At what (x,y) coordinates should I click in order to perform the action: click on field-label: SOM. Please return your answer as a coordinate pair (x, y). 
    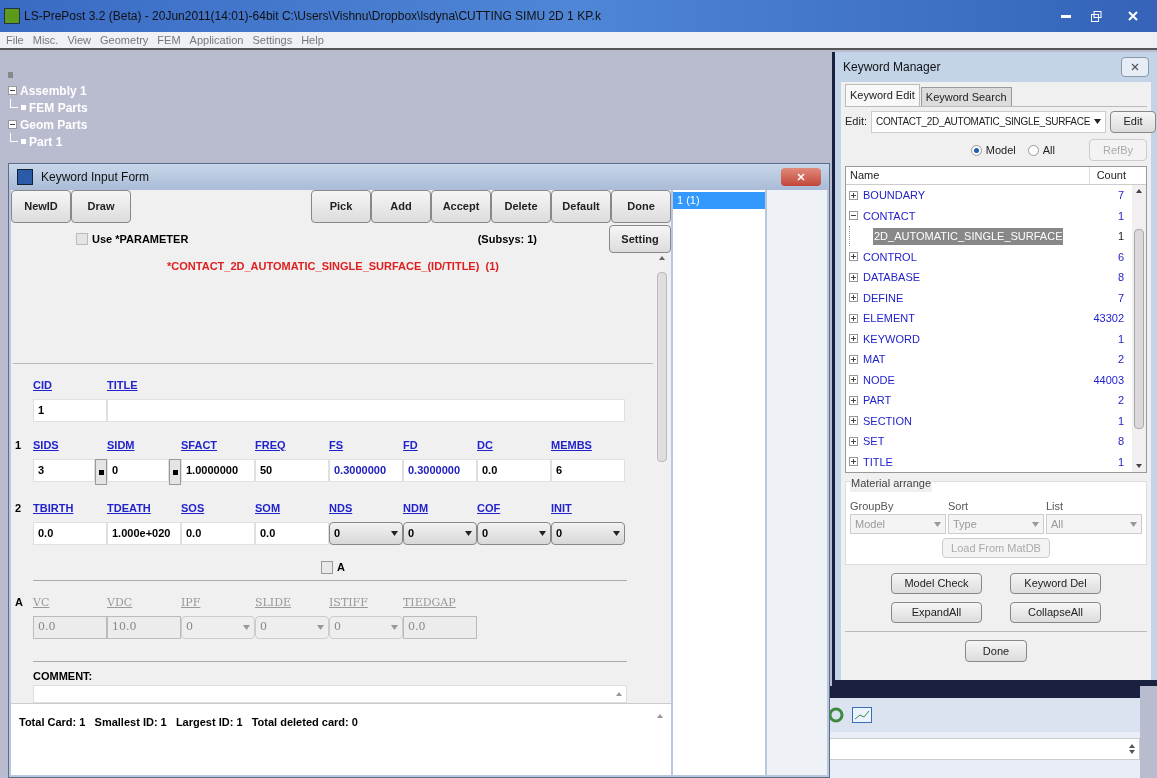
    Looking at the image, I should click on (268, 508).